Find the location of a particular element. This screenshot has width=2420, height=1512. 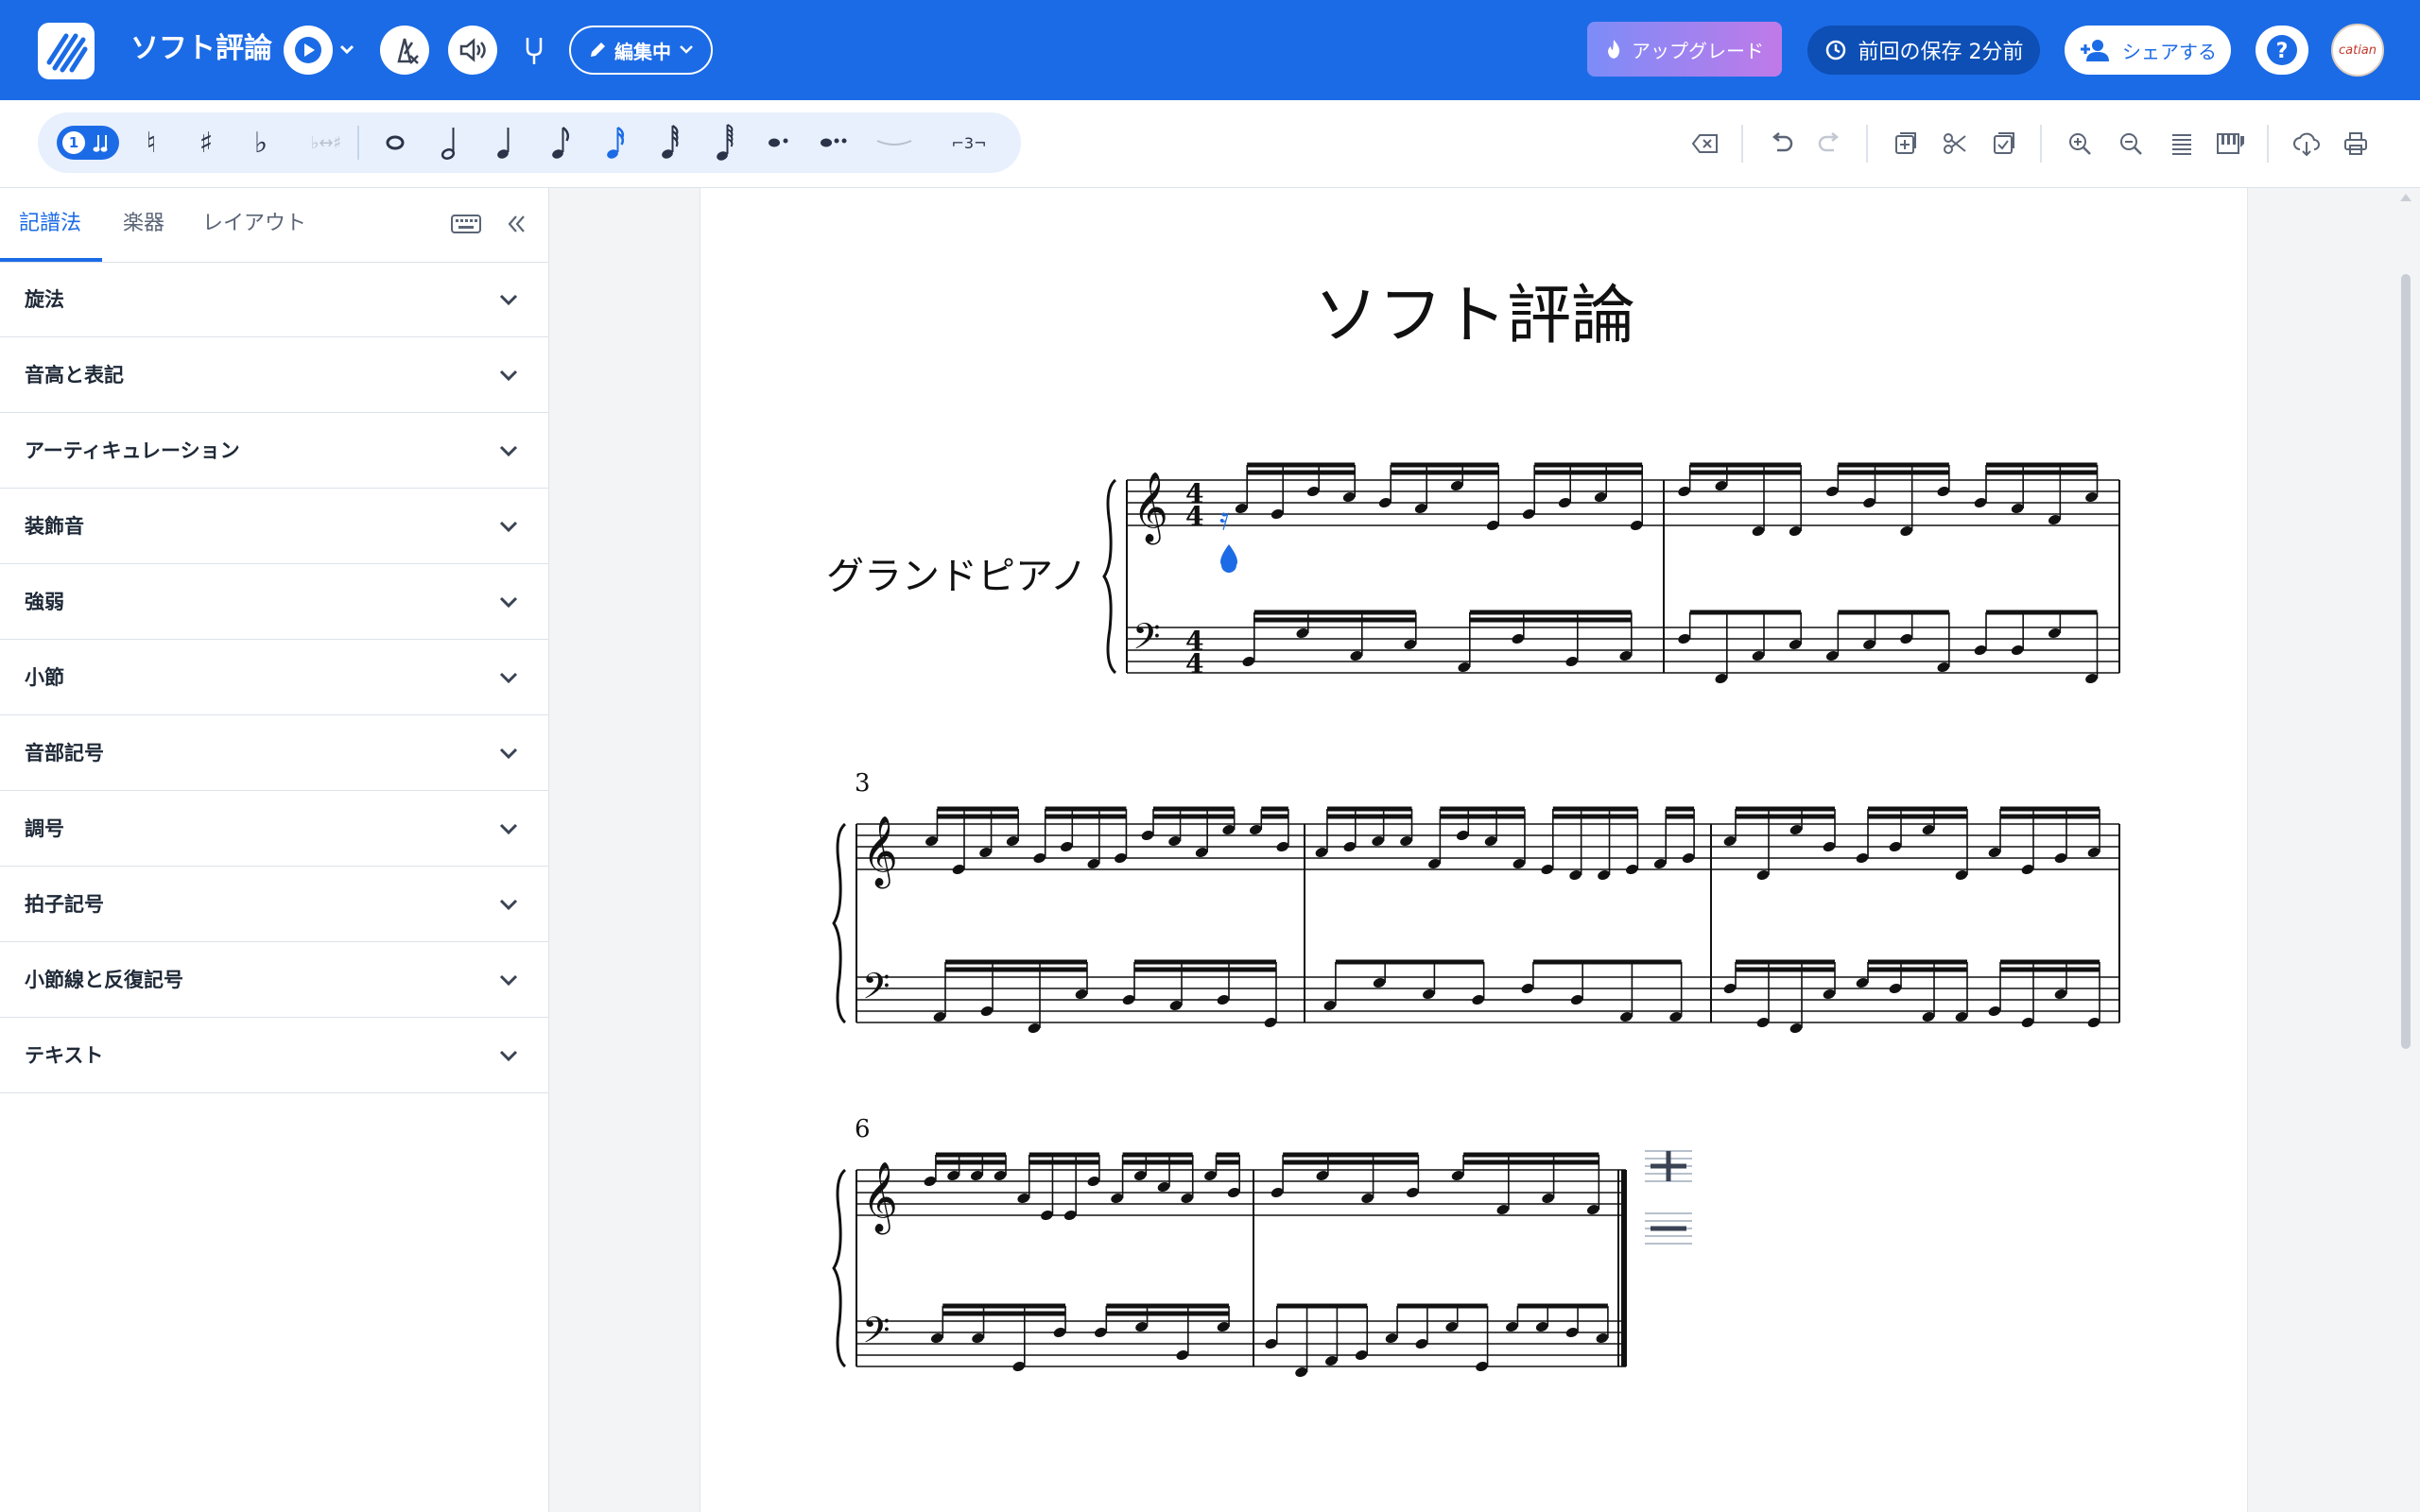

scroll-up-icon is located at coordinates (2405, 197).